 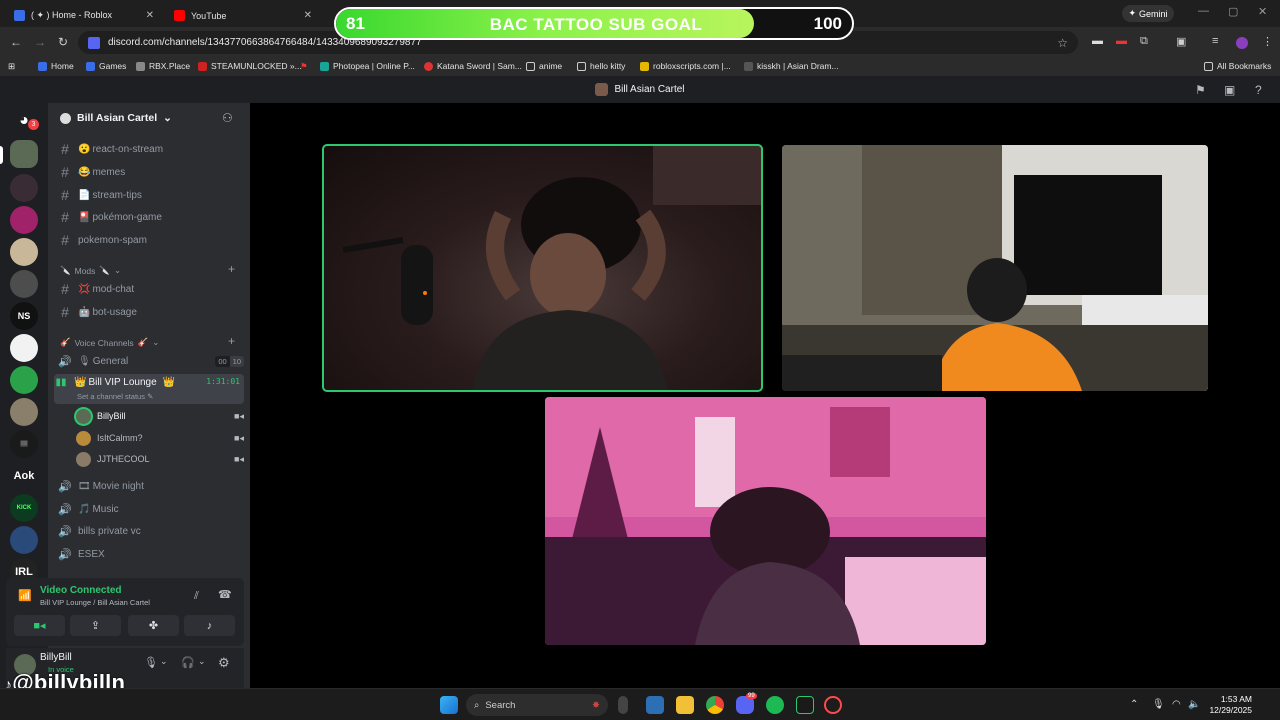 I want to click on app-icon, so click(x=805, y=705).